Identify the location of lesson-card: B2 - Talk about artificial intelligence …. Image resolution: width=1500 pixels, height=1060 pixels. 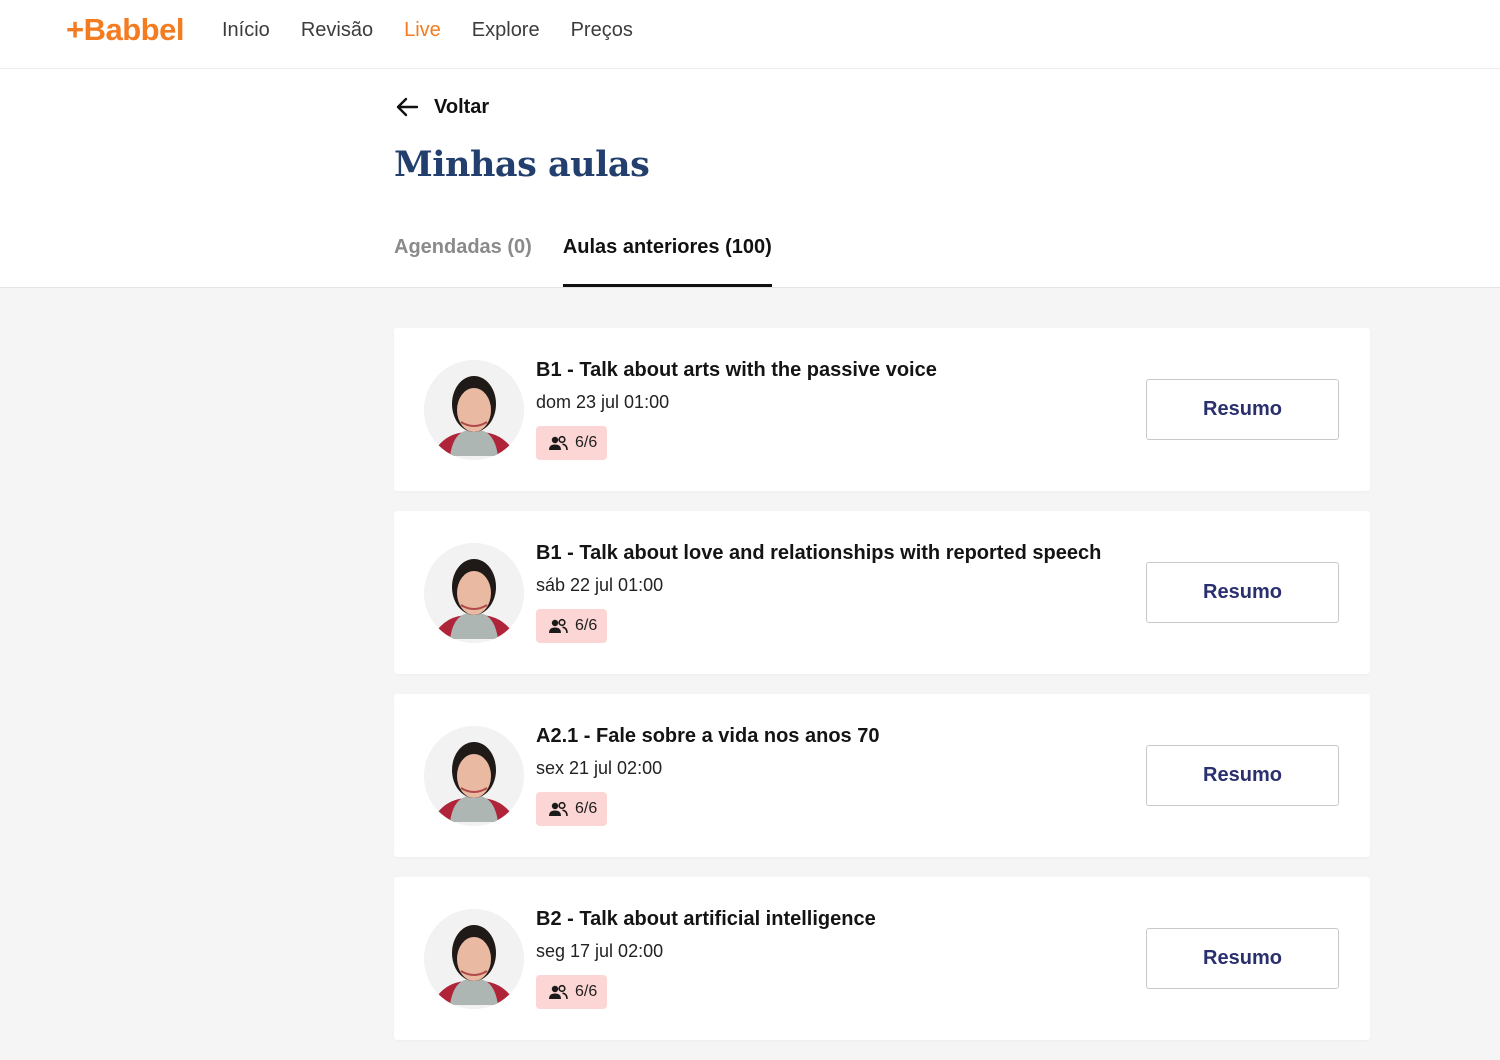
(882, 958).